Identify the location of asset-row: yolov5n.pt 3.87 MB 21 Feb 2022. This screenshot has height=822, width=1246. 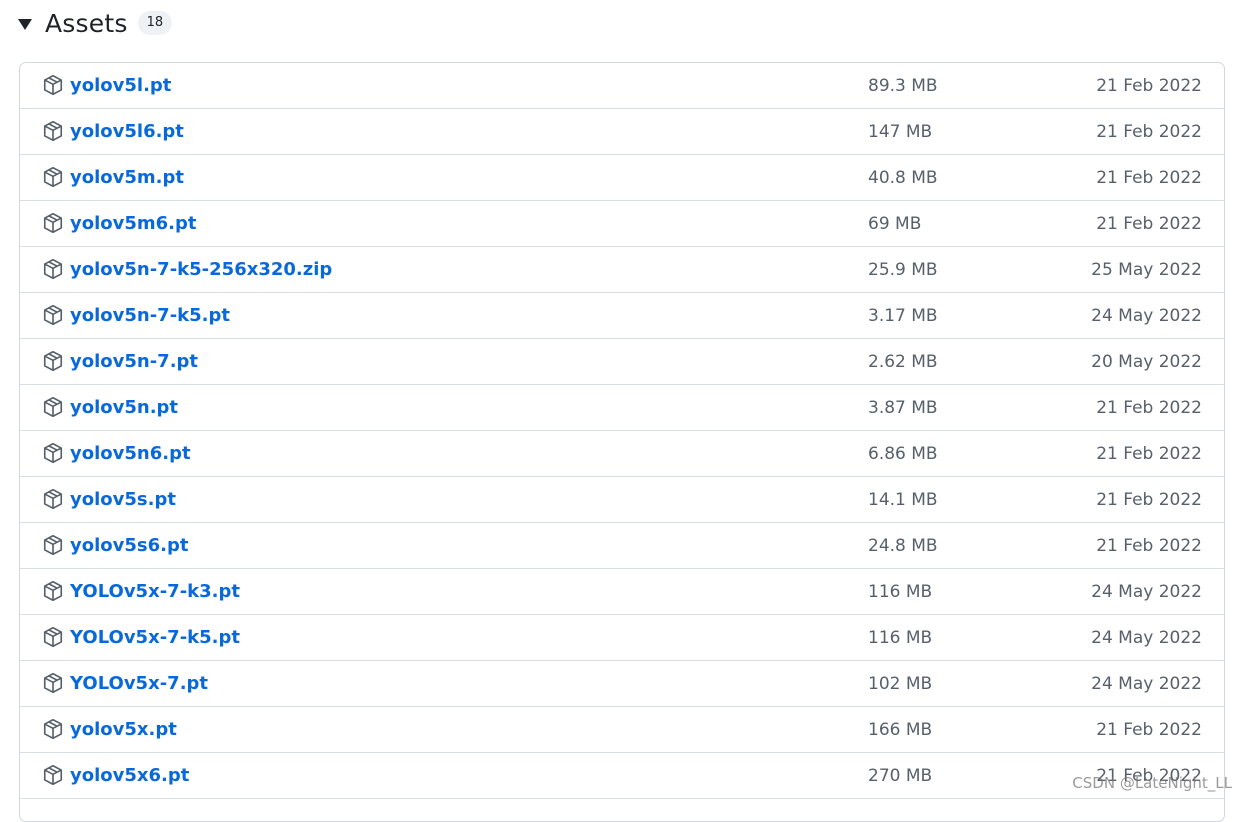
(622, 408).